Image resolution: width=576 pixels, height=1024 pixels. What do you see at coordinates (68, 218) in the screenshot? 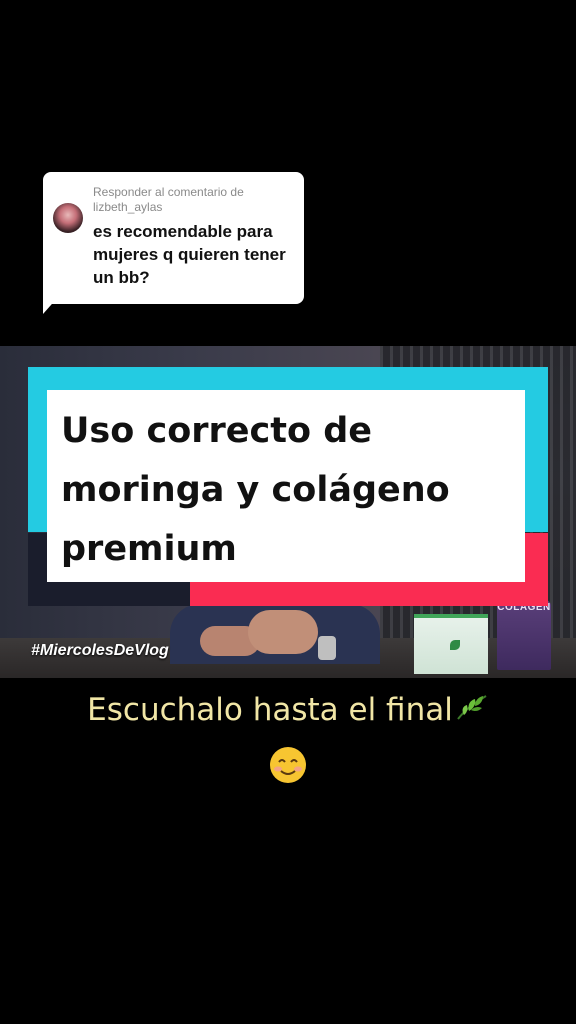
I see `avatar` at bounding box center [68, 218].